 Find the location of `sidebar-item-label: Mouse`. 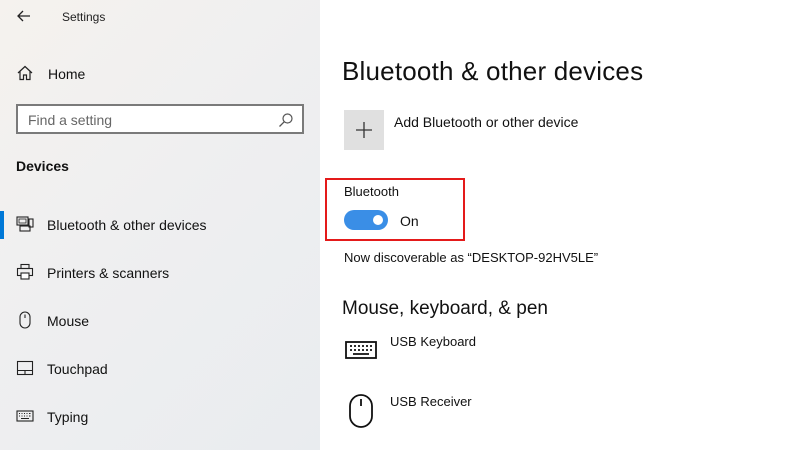

sidebar-item-label: Mouse is located at coordinates (68, 321).